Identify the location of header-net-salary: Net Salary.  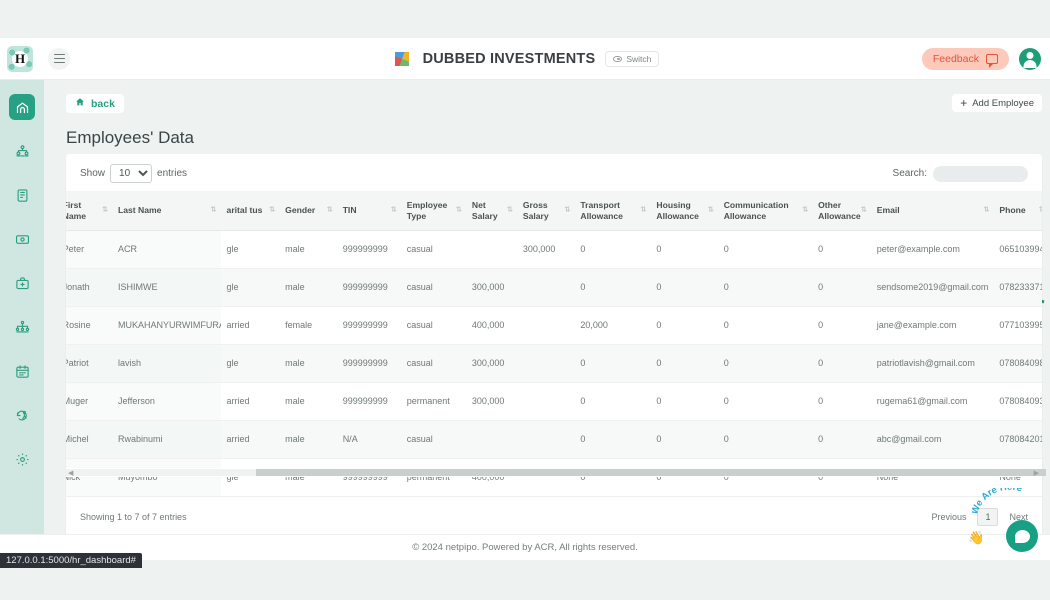
(491, 211).